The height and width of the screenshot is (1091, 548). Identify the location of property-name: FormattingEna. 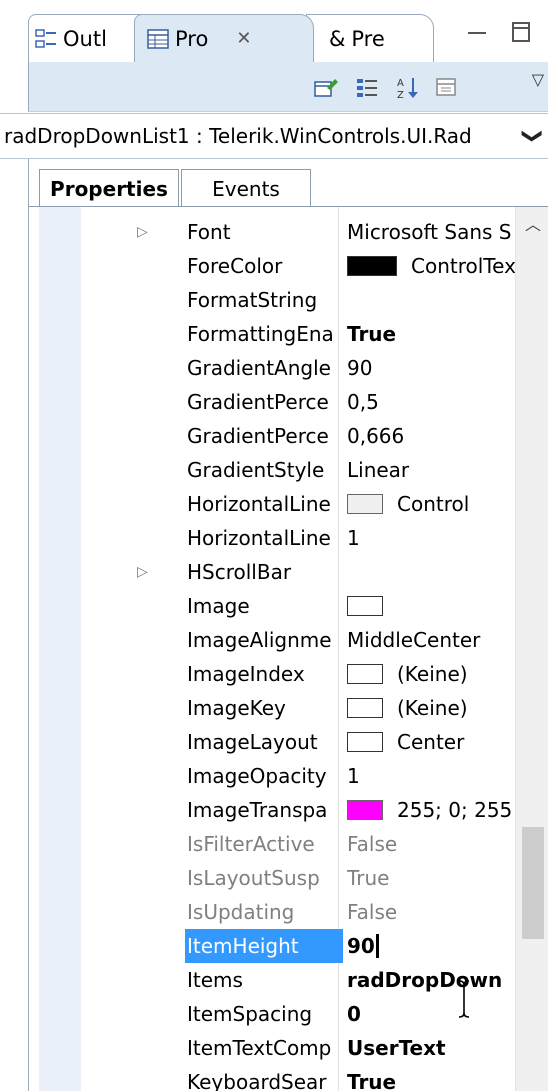
(260, 334).